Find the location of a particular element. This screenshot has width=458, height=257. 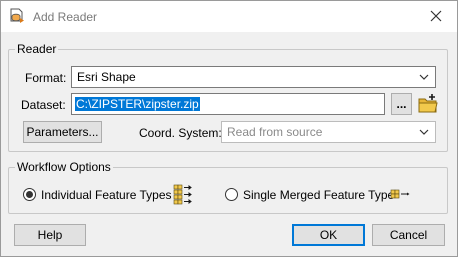

individual-feature-types-icon is located at coordinates (182, 194).